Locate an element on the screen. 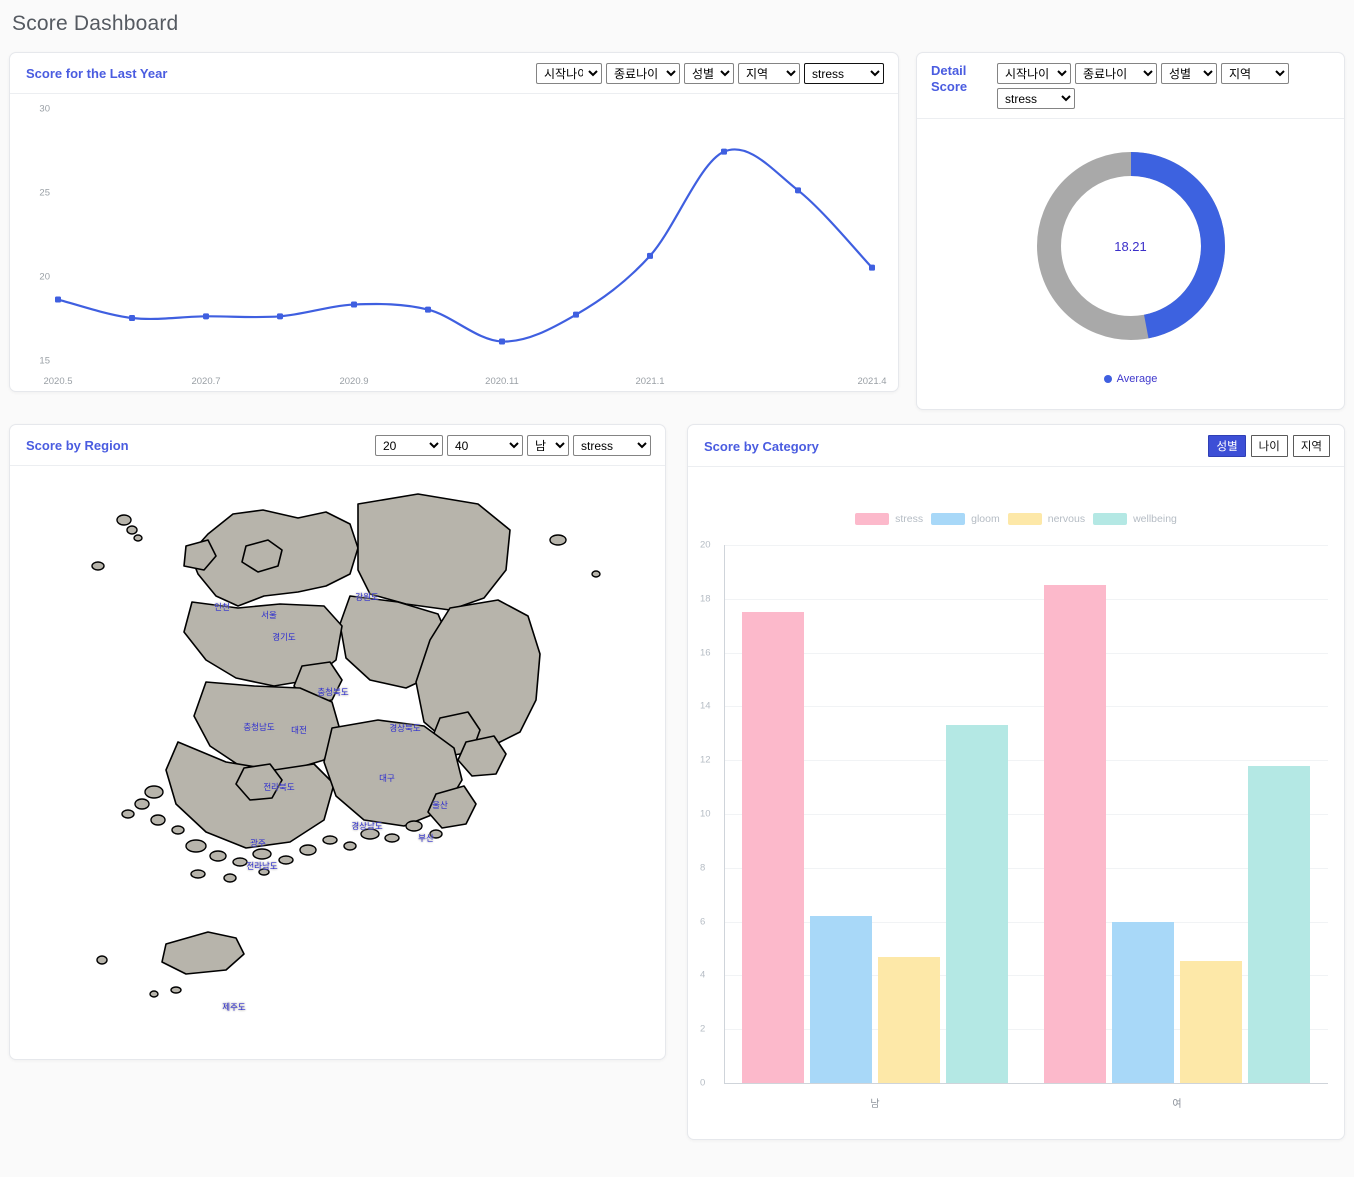 The width and height of the screenshot is (1354, 1177). line-y-tick: 20 is located at coordinates (44, 277).